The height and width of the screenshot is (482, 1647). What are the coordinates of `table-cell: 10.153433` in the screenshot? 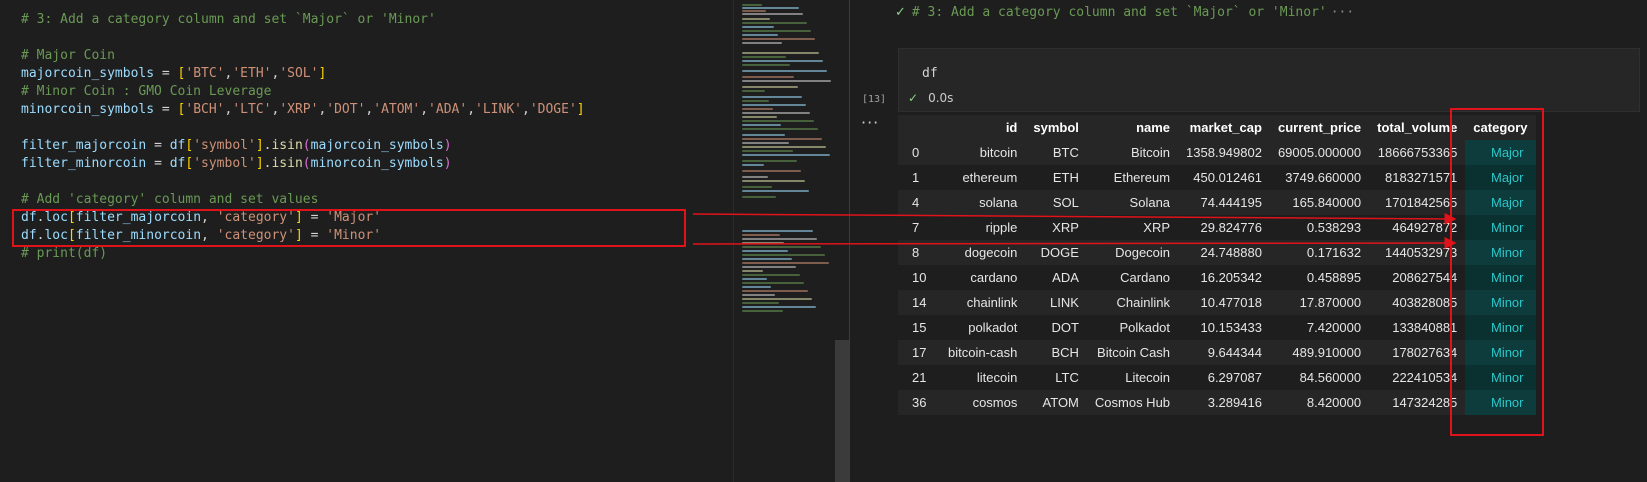 It's located at (1224, 327).